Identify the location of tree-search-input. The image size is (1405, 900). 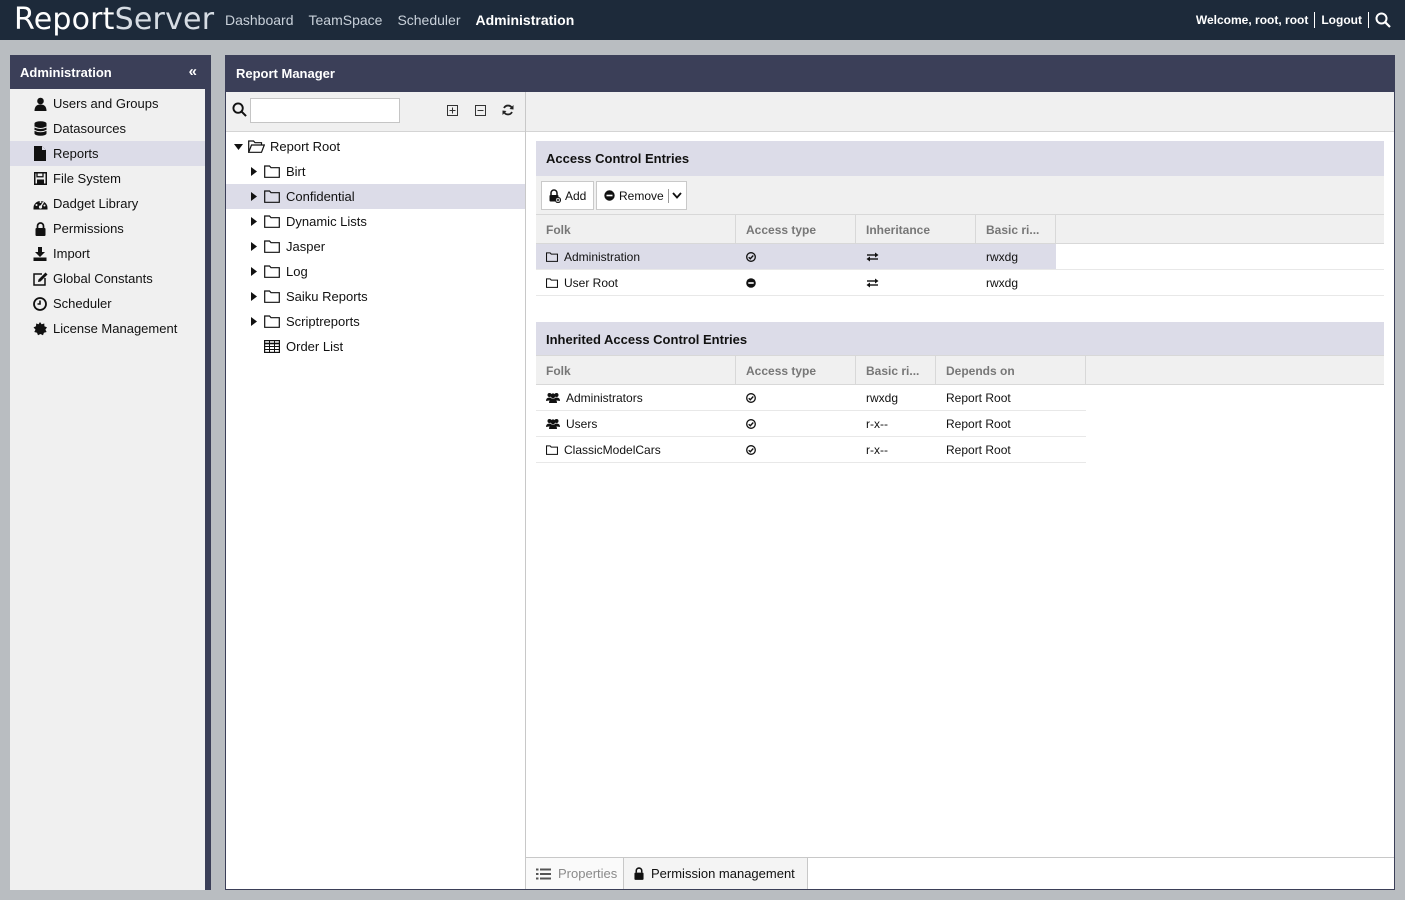
(325, 110).